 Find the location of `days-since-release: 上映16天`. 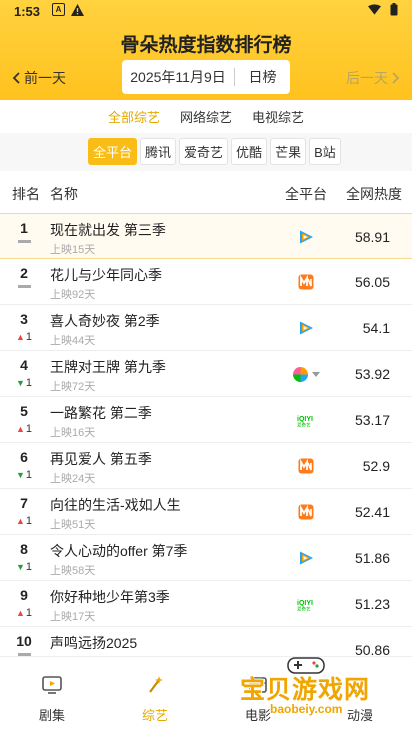

days-since-release: 上映16天 is located at coordinates (73, 433).